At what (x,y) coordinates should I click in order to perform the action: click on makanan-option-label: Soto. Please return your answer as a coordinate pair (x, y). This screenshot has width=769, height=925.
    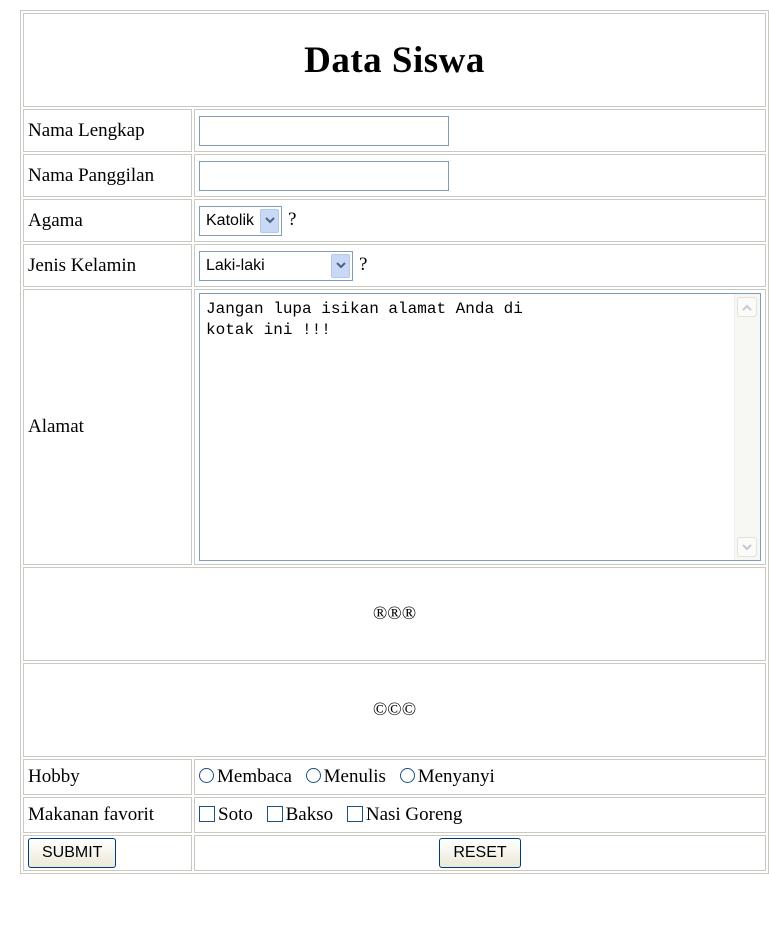
    Looking at the image, I should click on (235, 814).